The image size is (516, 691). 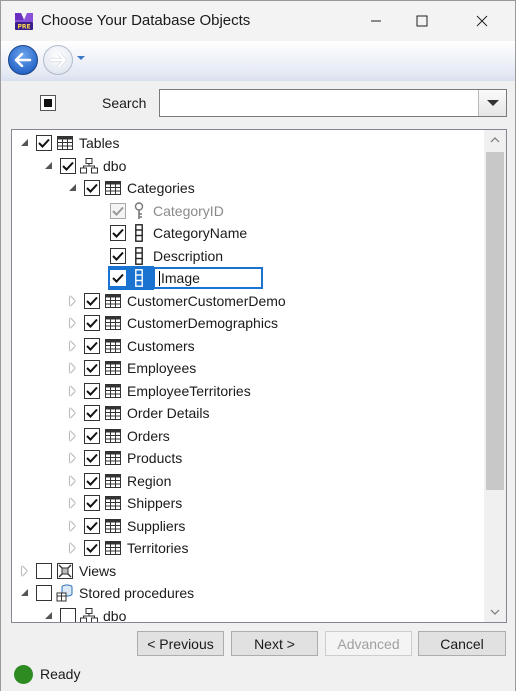 What do you see at coordinates (81, 58) in the screenshot?
I see `history-dropdown-icon` at bounding box center [81, 58].